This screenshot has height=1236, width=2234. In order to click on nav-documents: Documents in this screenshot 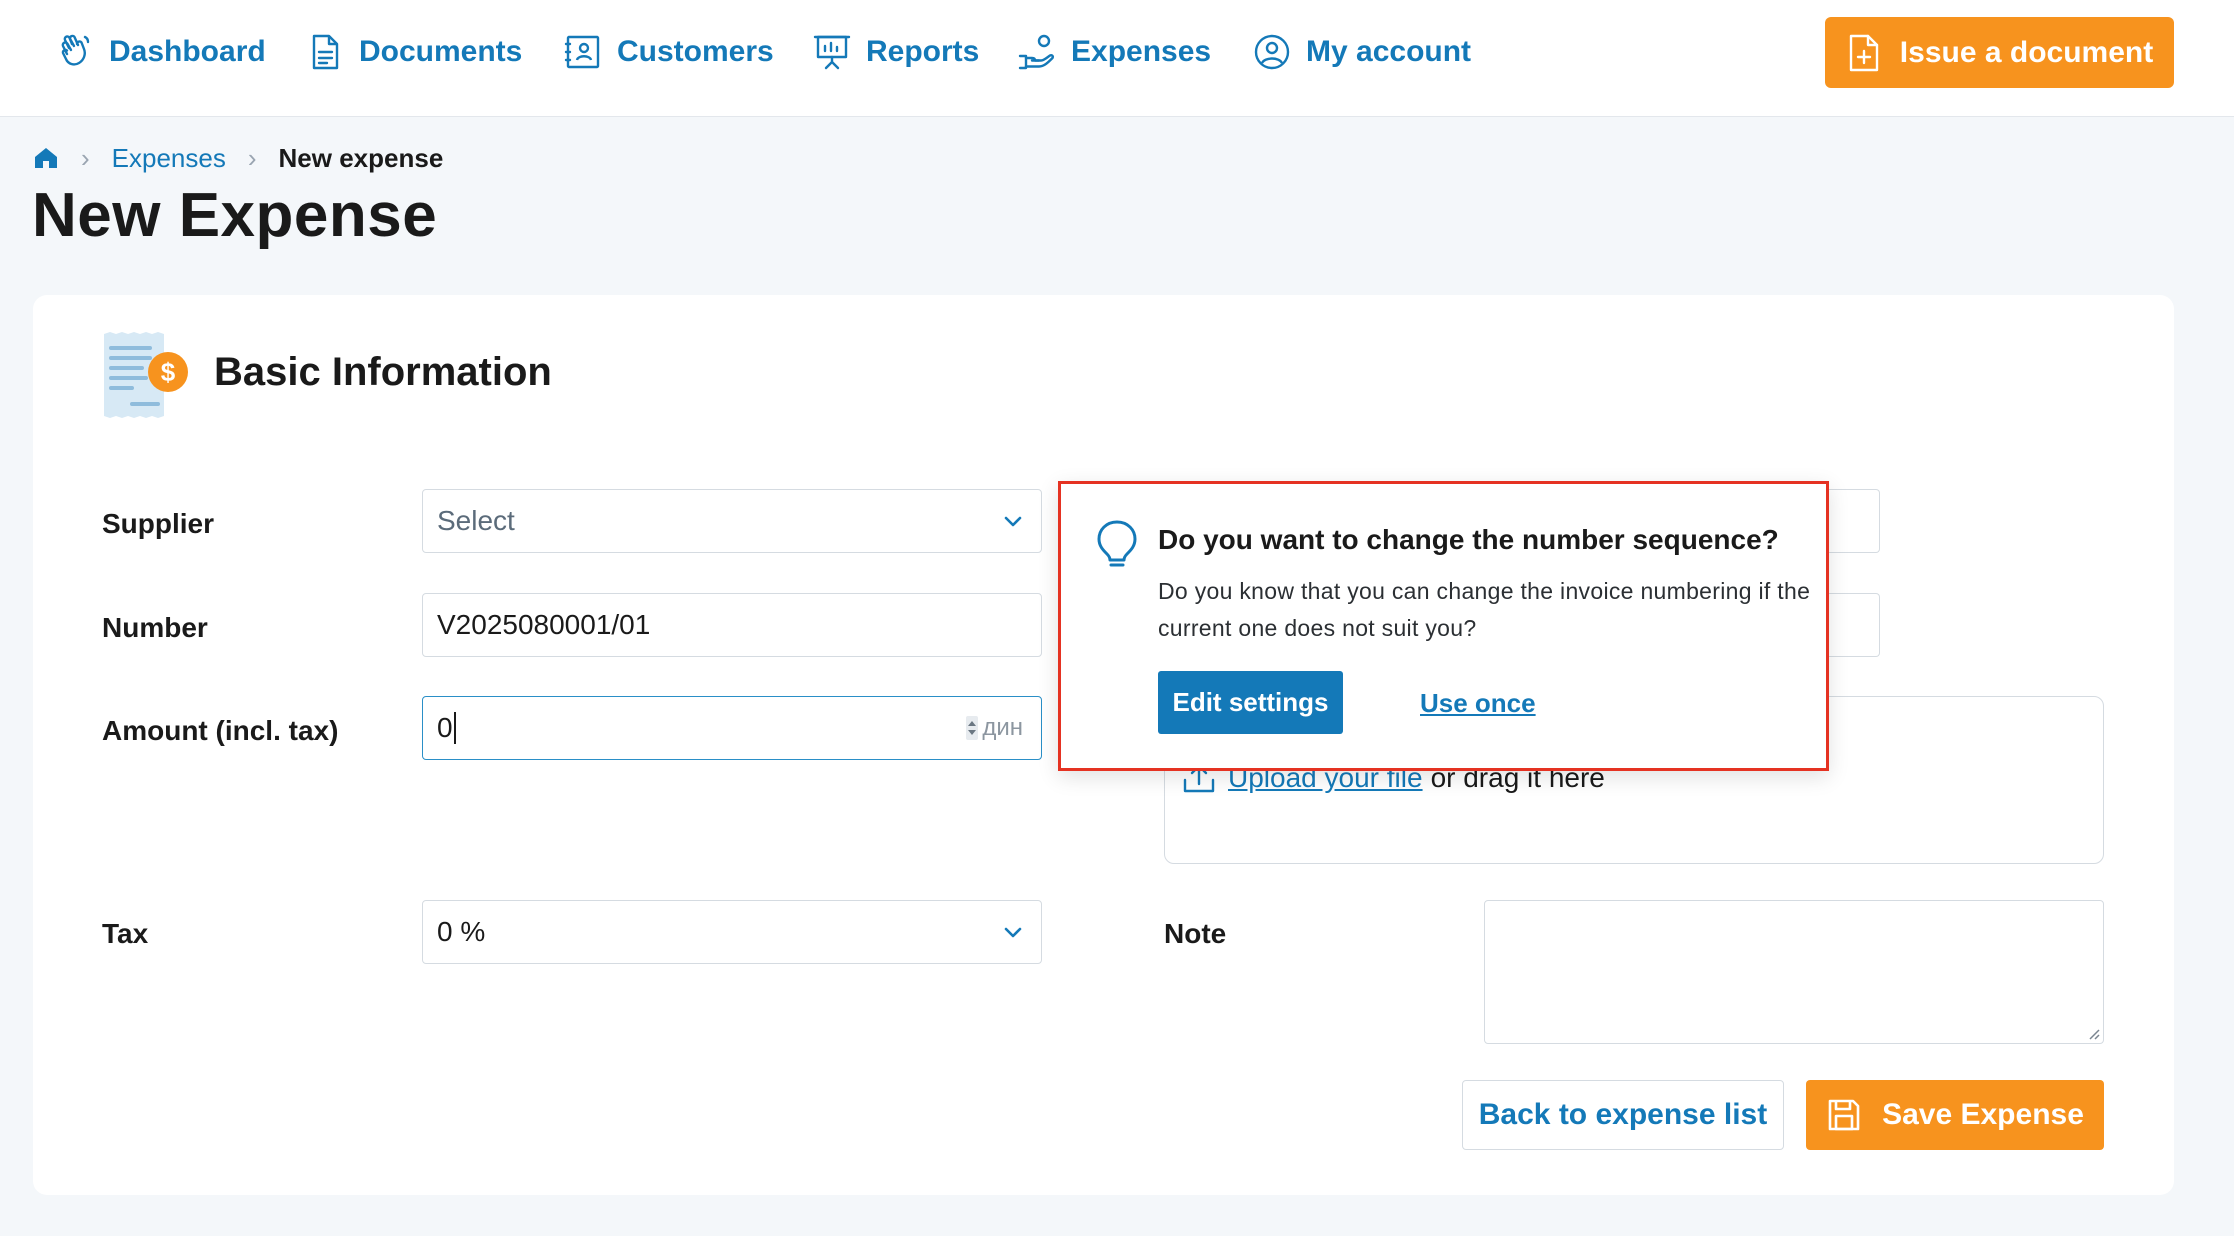, I will do `click(413, 52)`.